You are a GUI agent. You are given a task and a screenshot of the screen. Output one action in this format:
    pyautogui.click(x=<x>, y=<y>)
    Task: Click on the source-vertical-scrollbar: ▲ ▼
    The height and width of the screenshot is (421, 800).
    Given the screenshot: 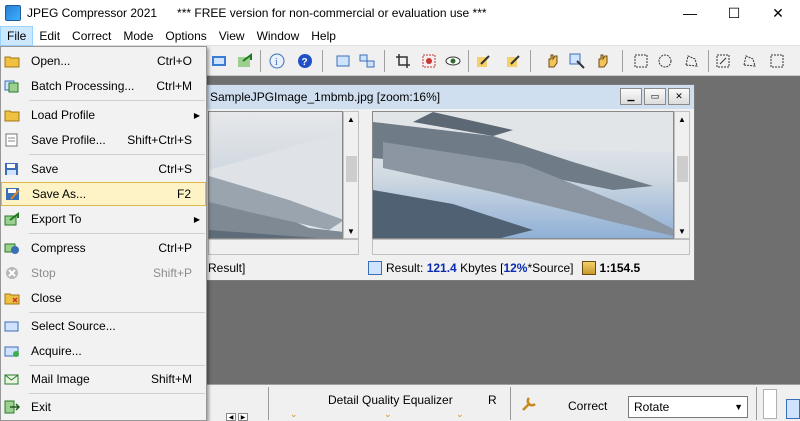 What is the action you would take?
    pyautogui.click(x=351, y=175)
    